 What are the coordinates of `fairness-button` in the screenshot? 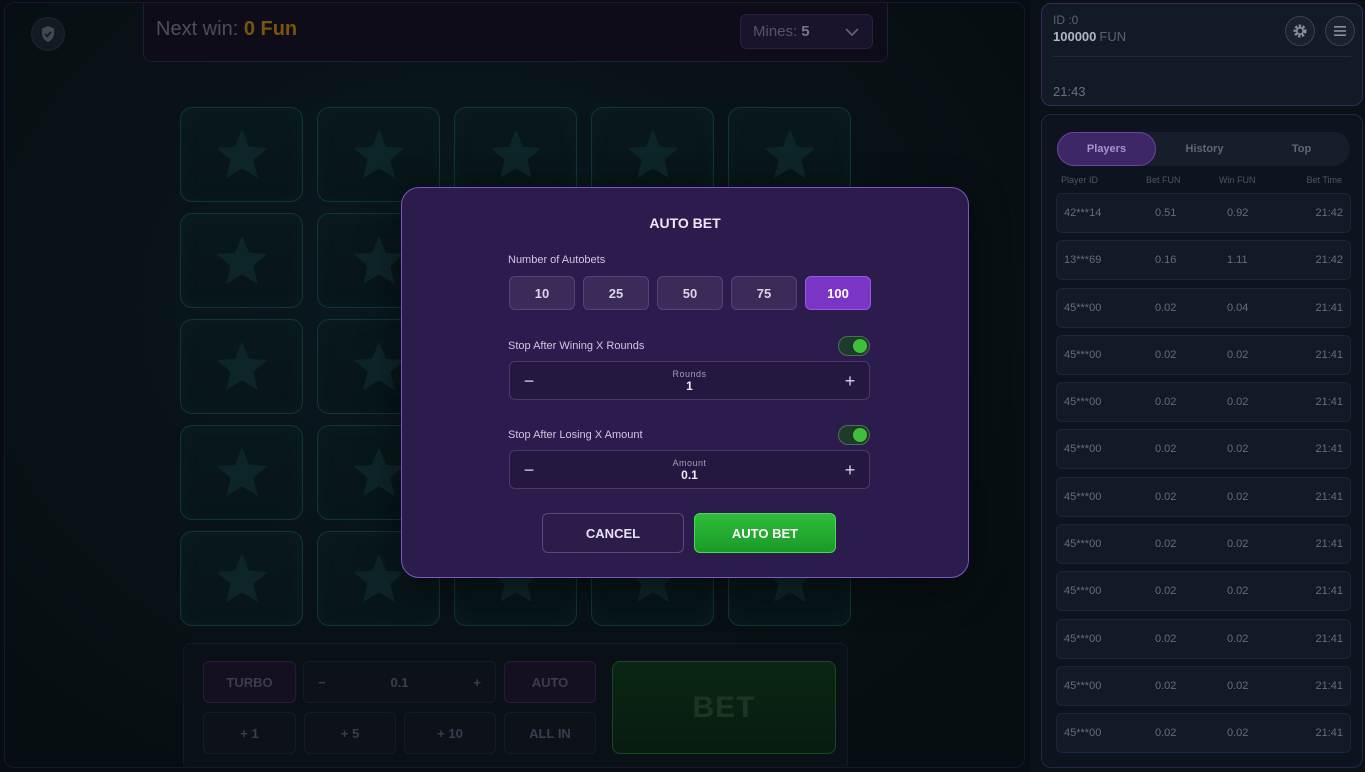 It's located at (48, 34).